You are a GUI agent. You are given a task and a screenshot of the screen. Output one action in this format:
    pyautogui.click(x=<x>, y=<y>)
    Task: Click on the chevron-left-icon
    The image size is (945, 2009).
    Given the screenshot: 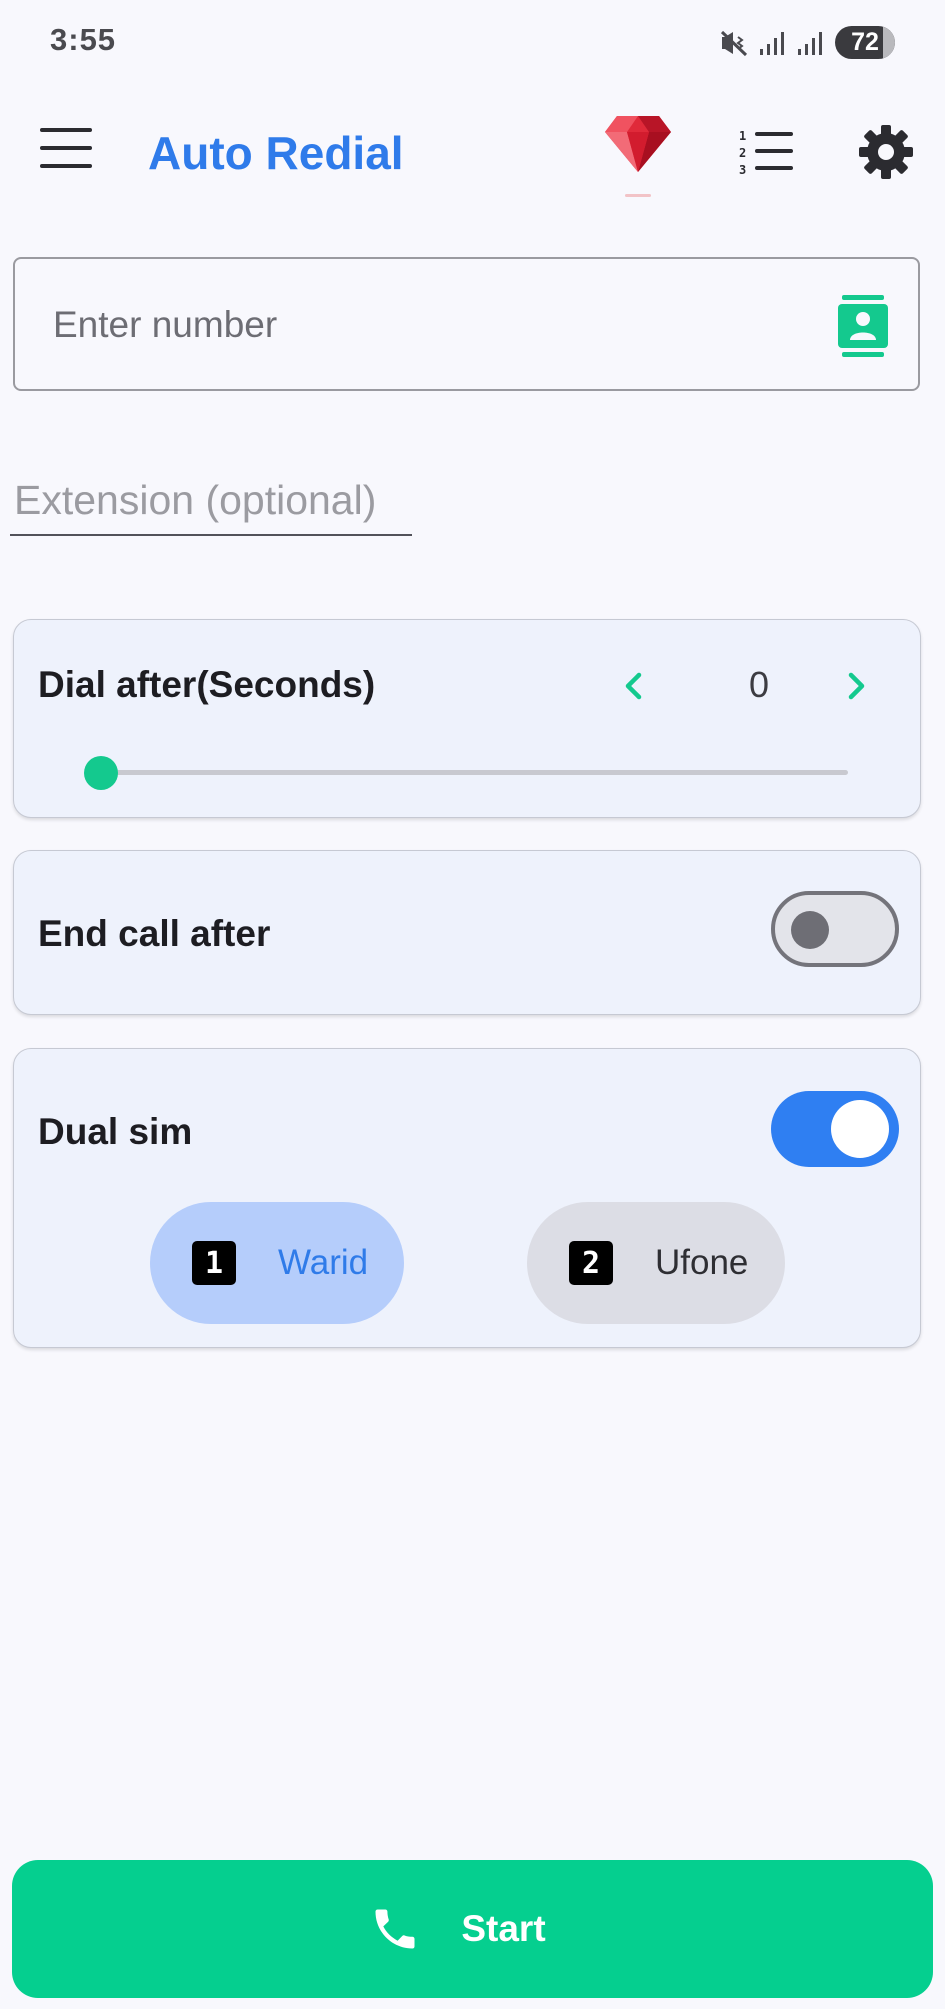 What is the action you would take?
    pyautogui.click(x=633, y=686)
    